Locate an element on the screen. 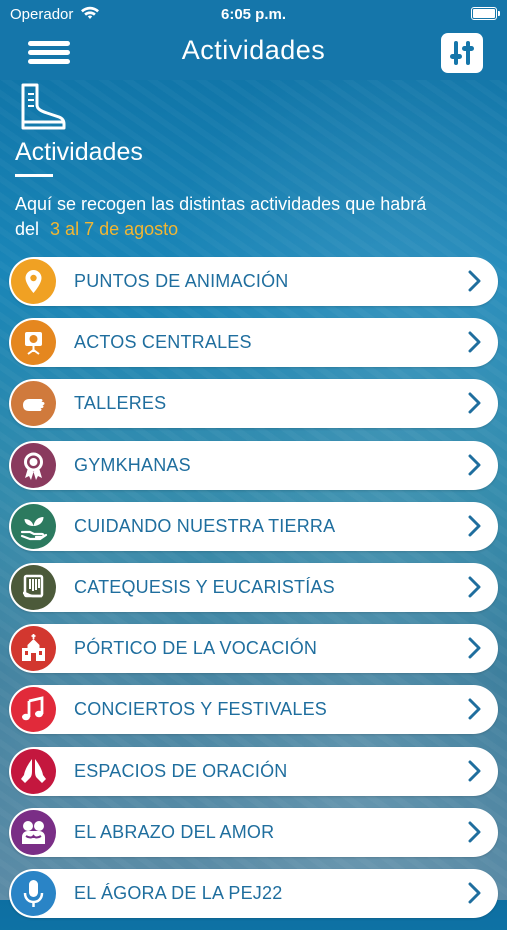 The width and height of the screenshot is (507, 930). list-item-label: CUIDANDO NUESTRA TIERRA is located at coordinates (205, 525).